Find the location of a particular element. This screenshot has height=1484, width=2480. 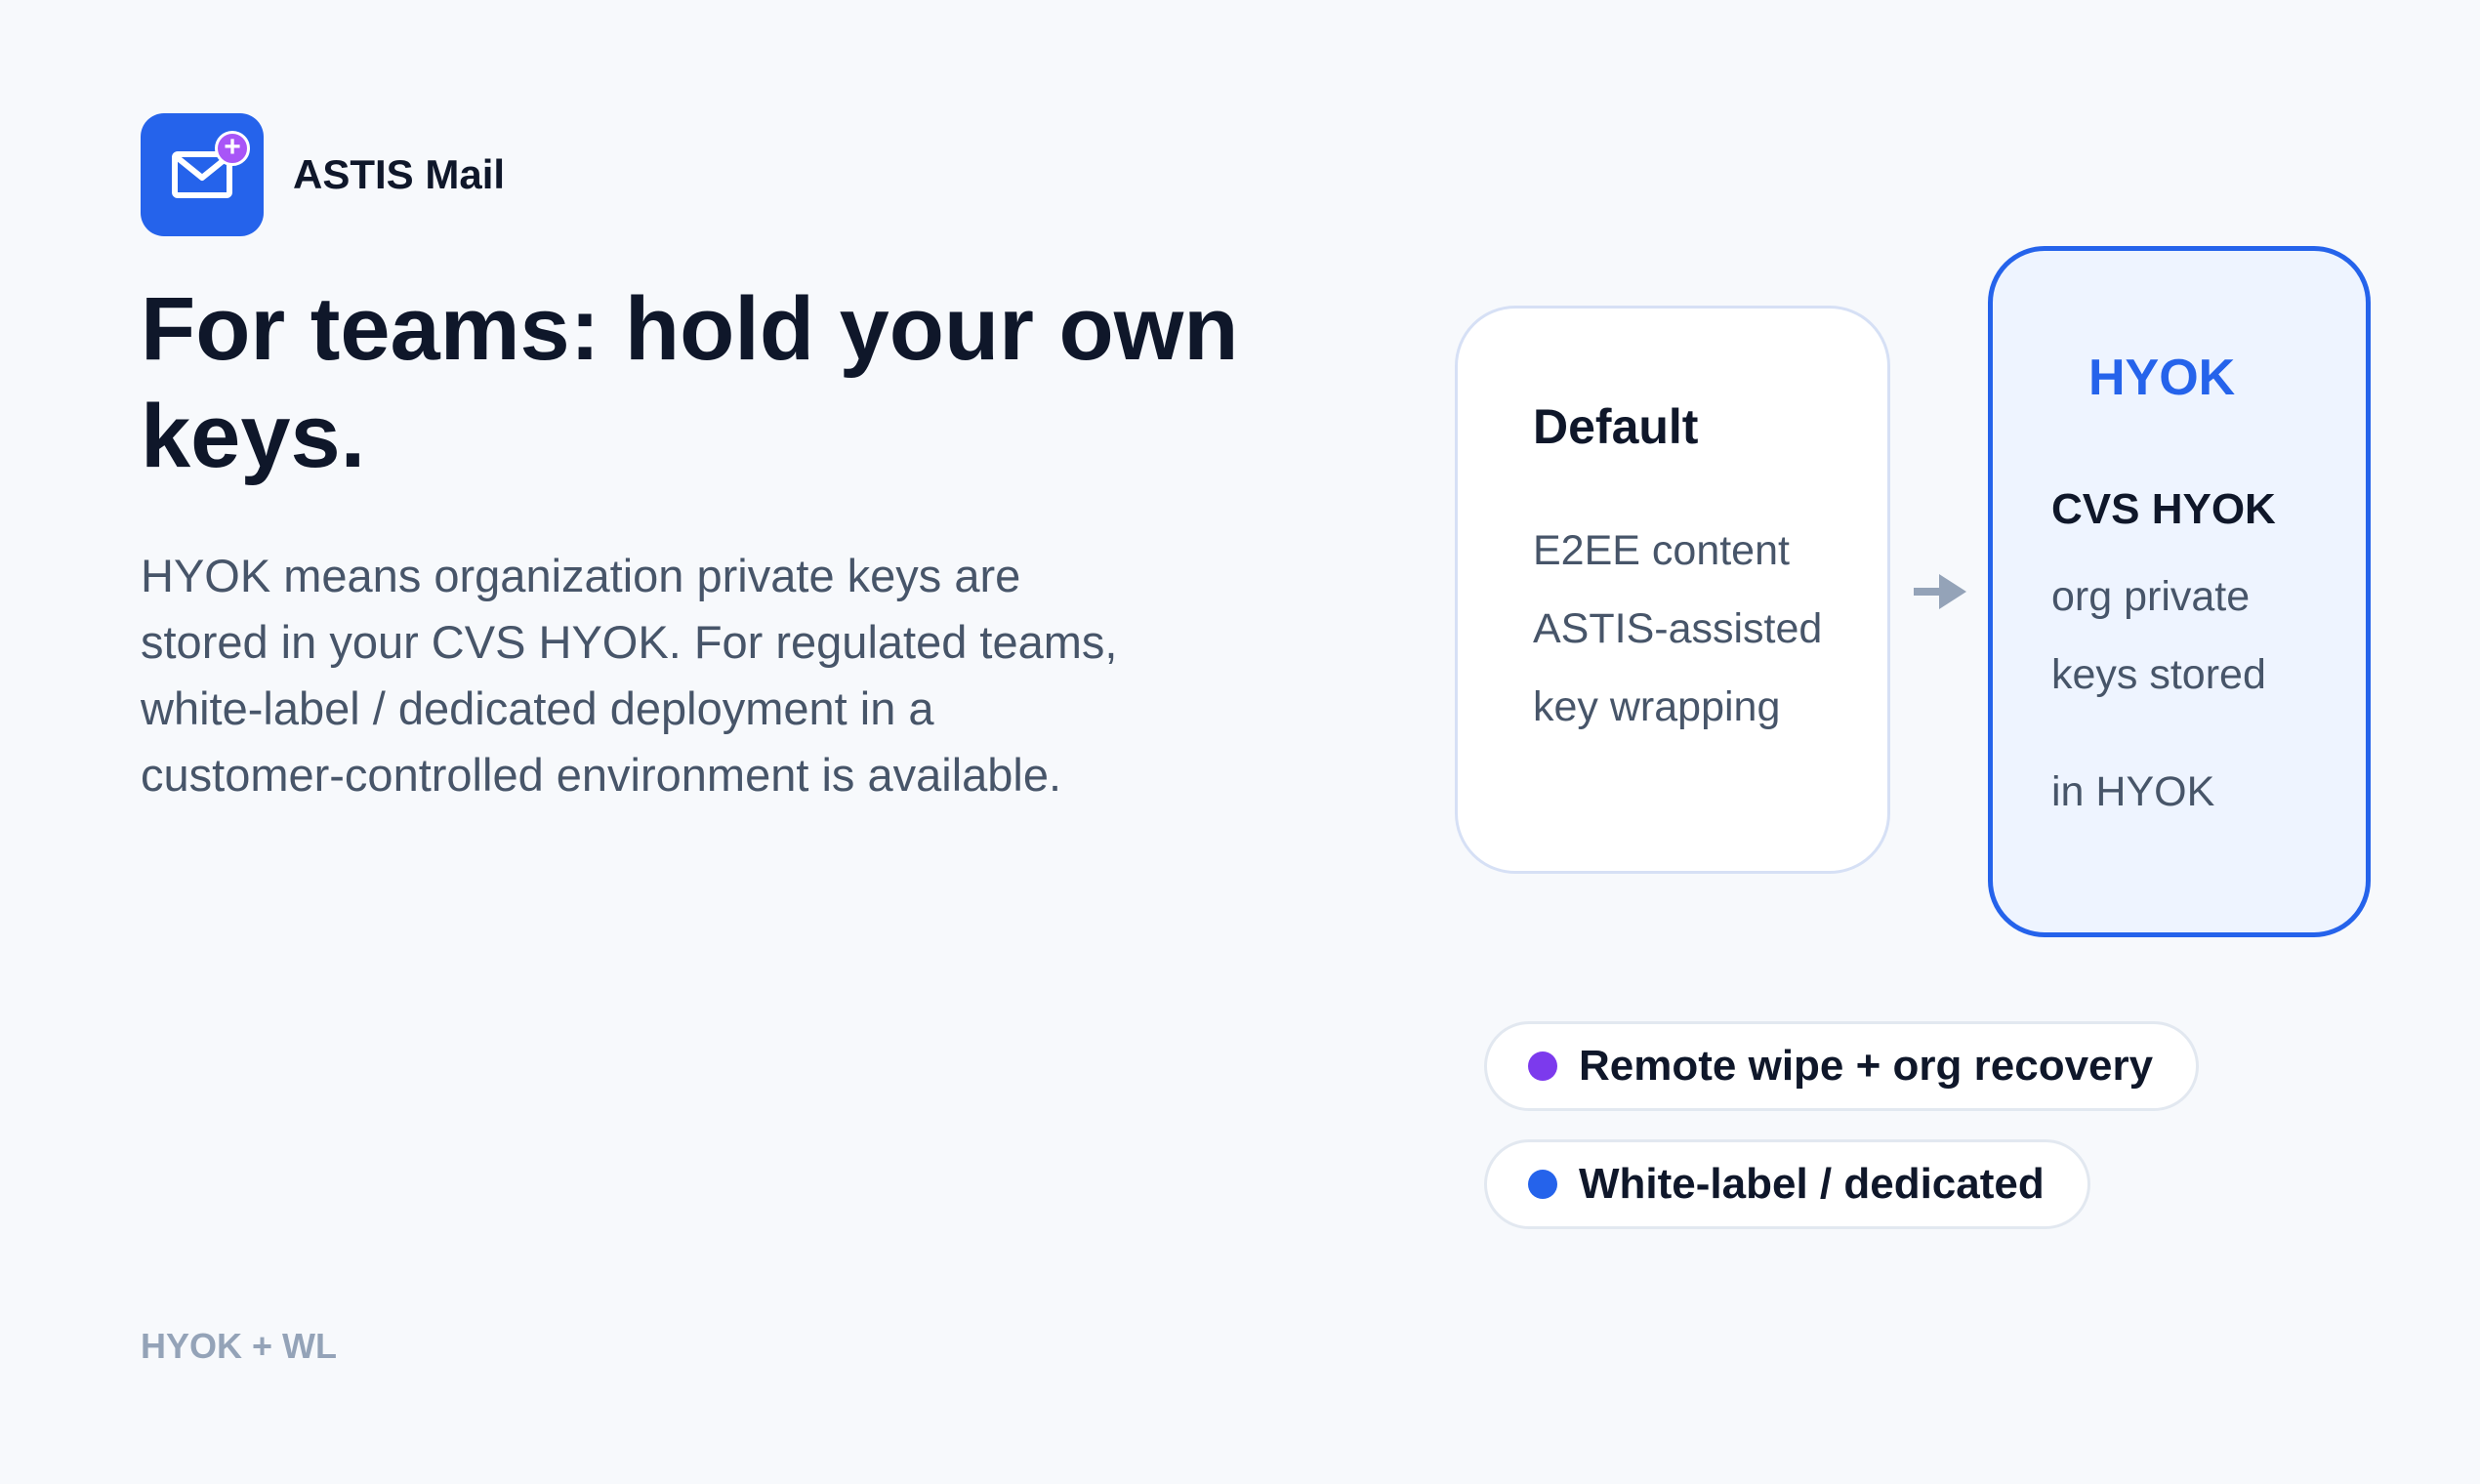

footer-tag: HYOK + WL is located at coordinates (239, 1346).